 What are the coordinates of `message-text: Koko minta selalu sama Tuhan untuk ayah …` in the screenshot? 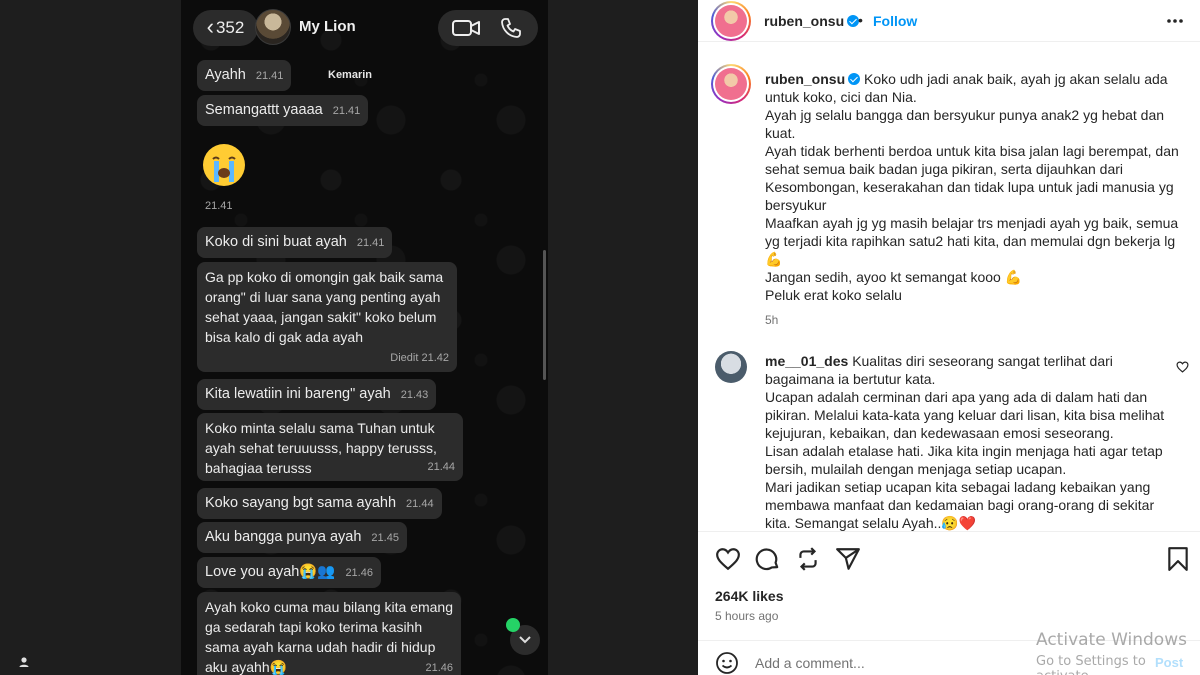 It's located at (321, 448).